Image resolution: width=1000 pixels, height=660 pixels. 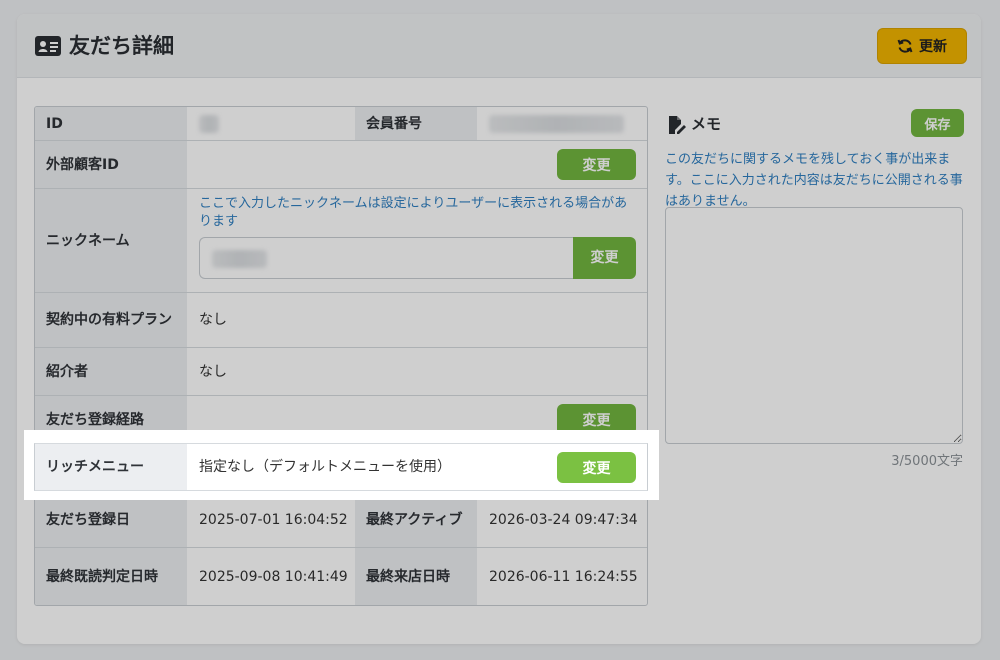 What do you see at coordinates (111, 320) in the screenshot?
I see `paid-plan-label: 契約中の有料プラン` at bounding box center [111, 320].